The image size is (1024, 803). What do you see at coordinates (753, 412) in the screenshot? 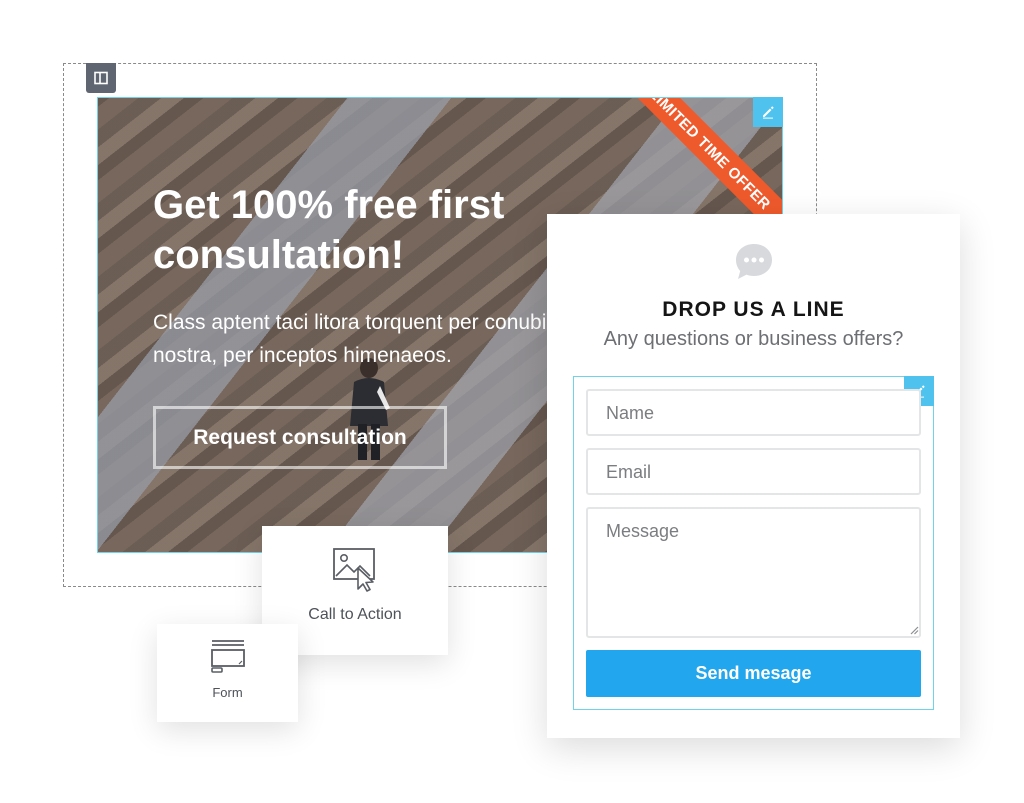
I see `name-input: Name` at bounding box center [753, 412].